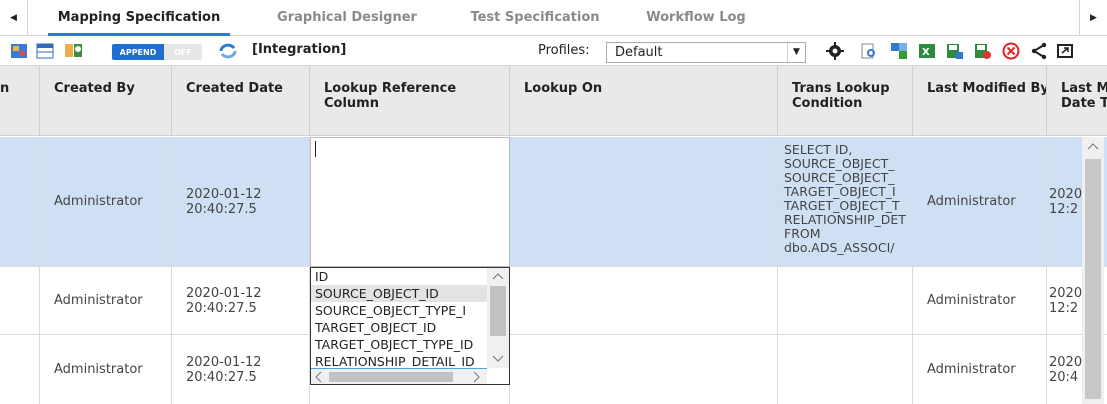 The width and height of the screenshot is (1107, 404). What do you see at coordinates (564, 50) in the screenshot?
I see `profiles-label: Profiles:` at bounding box center [564, 50].